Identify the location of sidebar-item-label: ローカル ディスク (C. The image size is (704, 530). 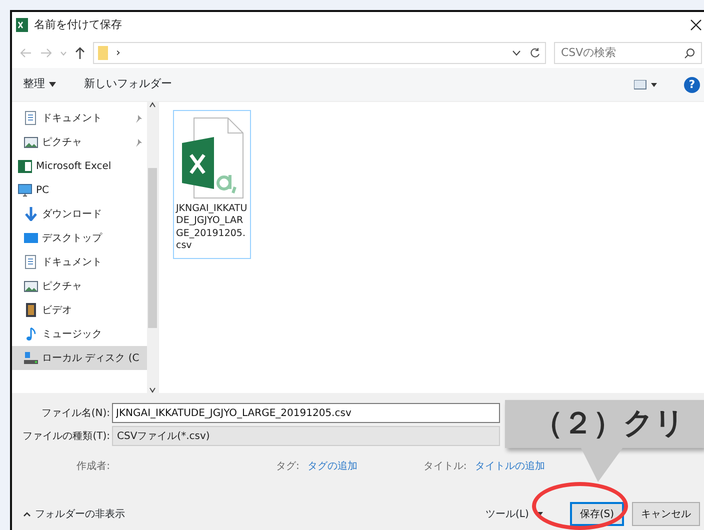
(91, 359).